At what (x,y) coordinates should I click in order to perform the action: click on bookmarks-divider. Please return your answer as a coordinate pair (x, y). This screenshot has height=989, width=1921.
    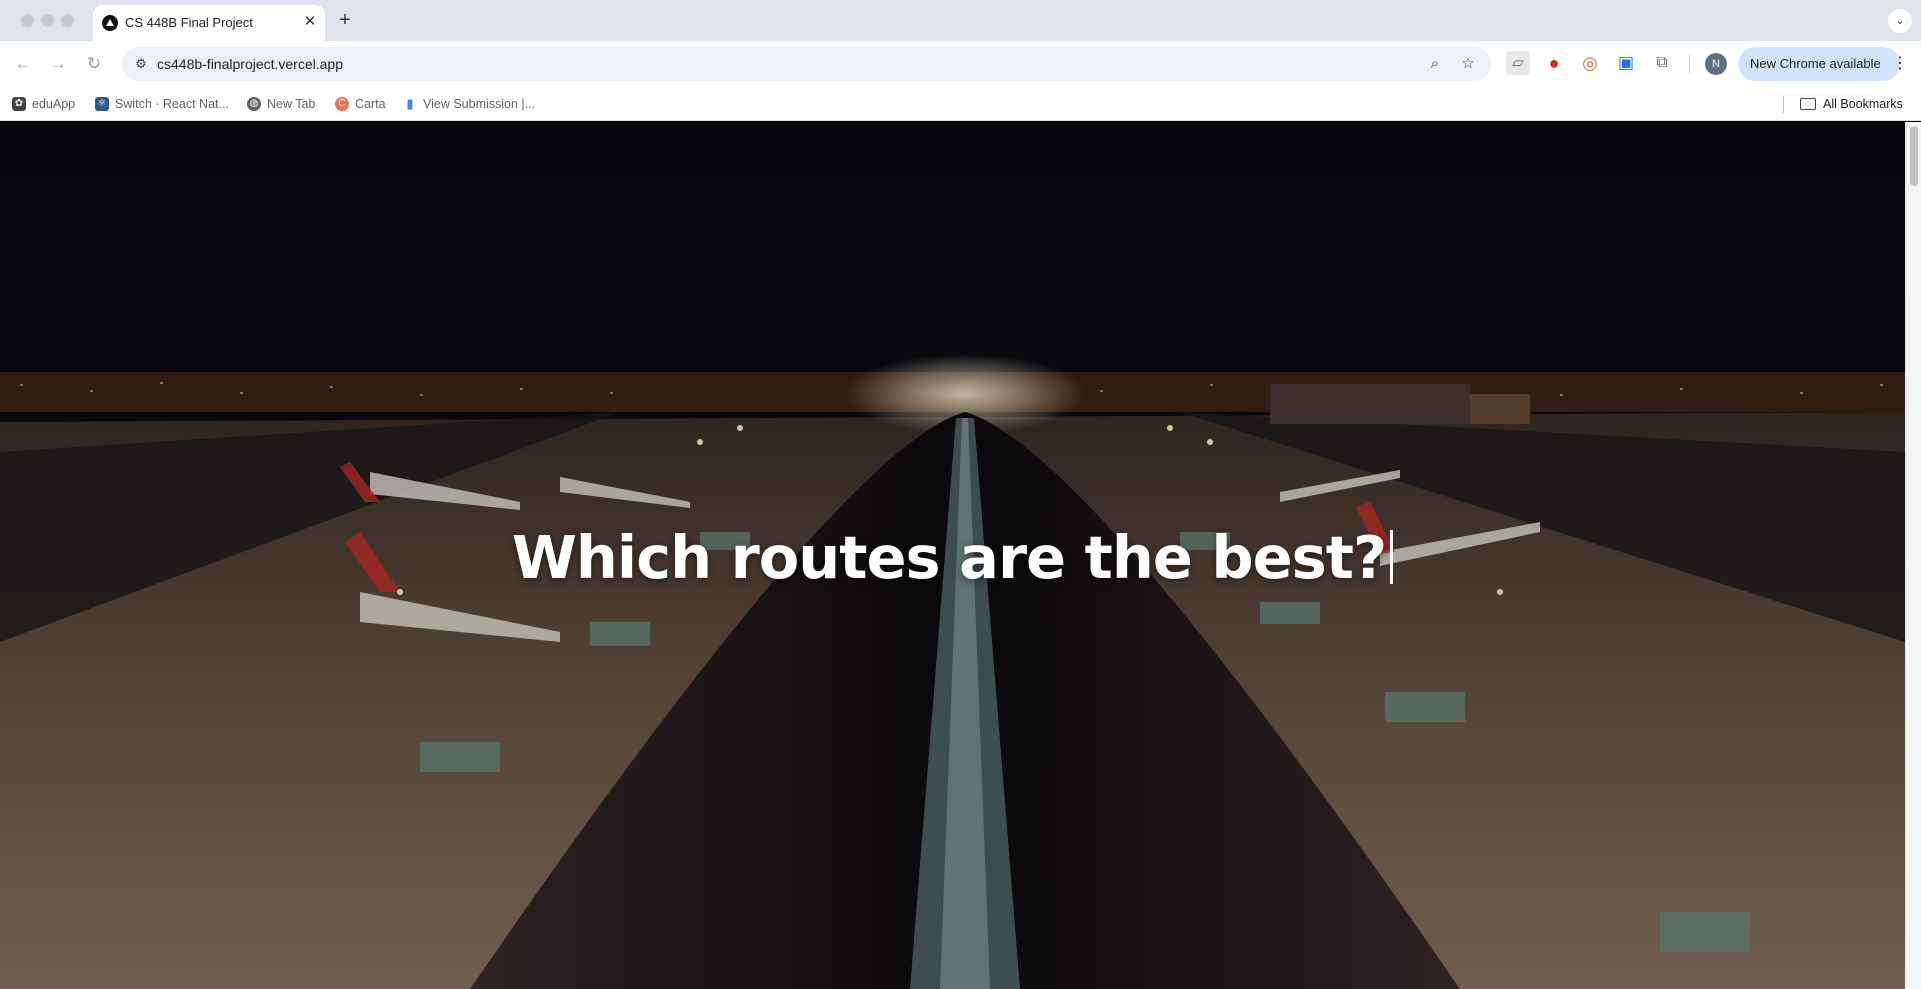
    Looking at the image, I should click on (1783, 104).